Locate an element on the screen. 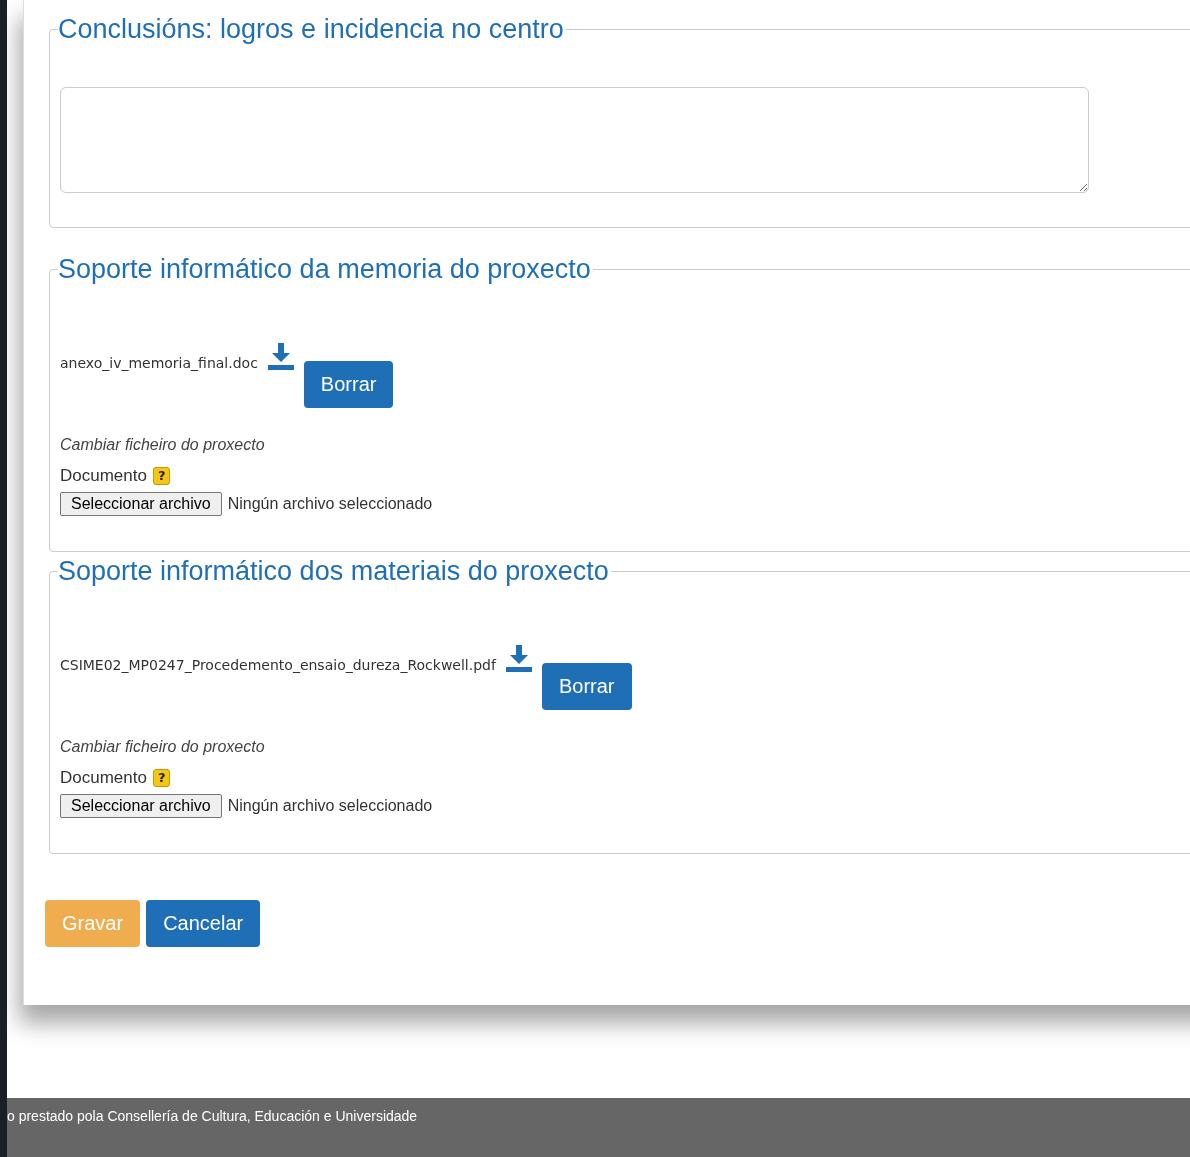 The image size is (1190, 1157). file-name: CSIME02_MP0247_Procedemento_ensaio_dureza_Rockwell.pdf is located at coordinates (278, 665).